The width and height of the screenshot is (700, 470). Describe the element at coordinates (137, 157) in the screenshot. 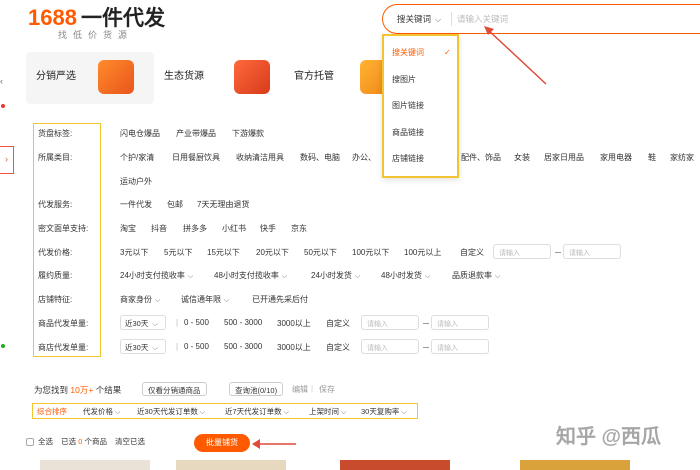

I see `filter-option: 个护/家清` at that location.